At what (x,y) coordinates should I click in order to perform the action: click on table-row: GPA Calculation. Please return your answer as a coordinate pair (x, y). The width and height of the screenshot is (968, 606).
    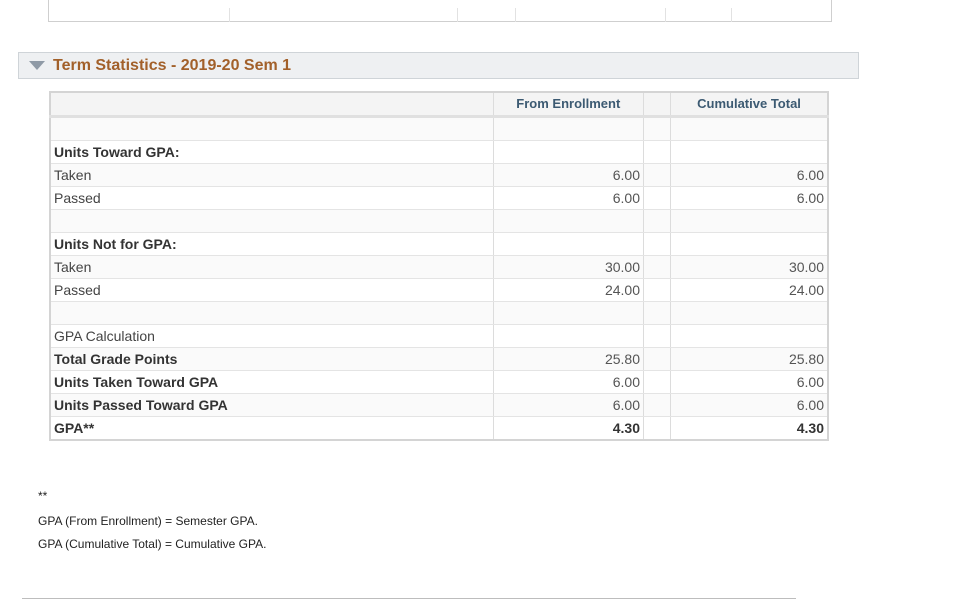
    Looking at the image, I should click on (439, 336).